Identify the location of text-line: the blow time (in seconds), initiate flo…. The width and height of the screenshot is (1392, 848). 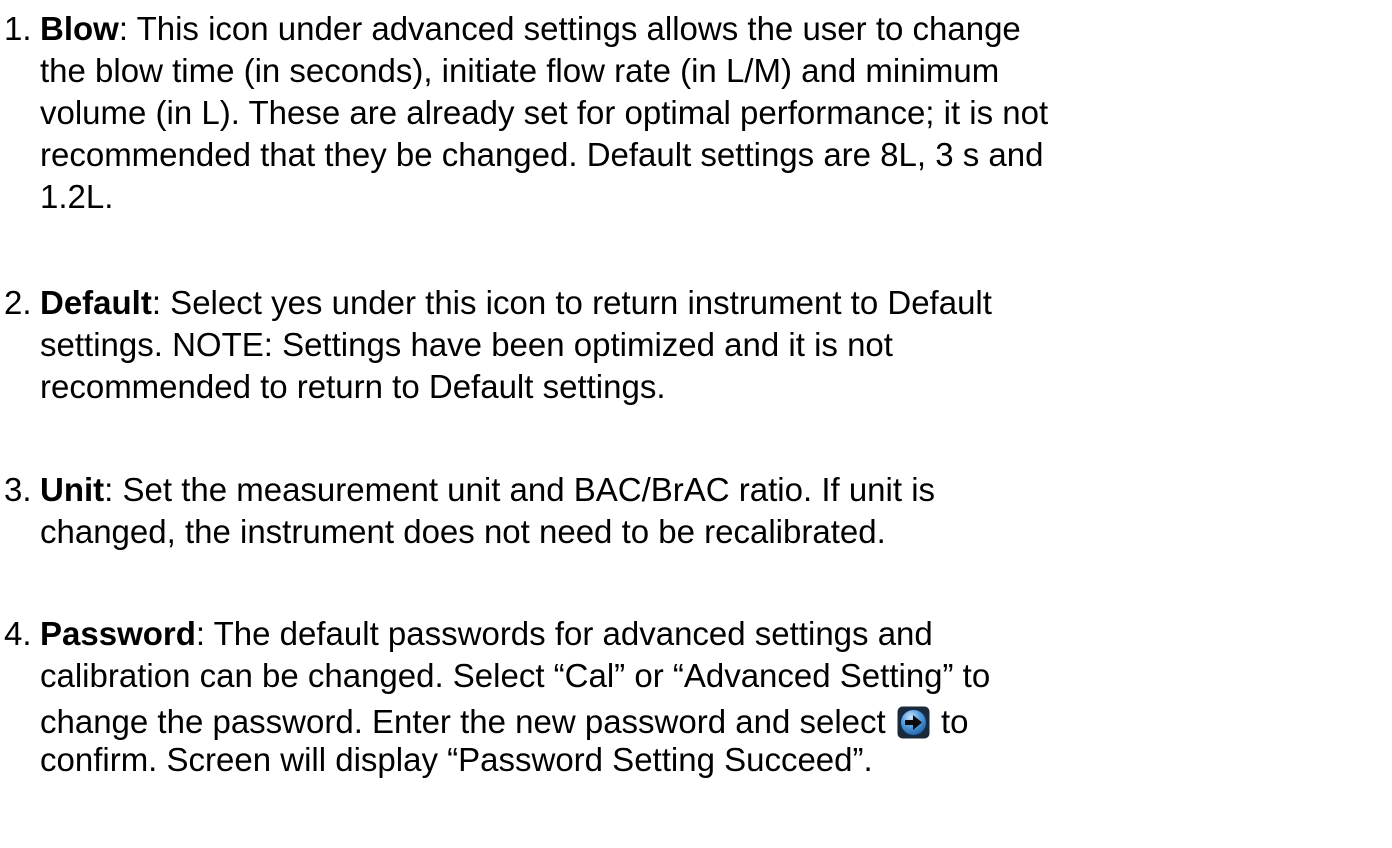
(520, 70).